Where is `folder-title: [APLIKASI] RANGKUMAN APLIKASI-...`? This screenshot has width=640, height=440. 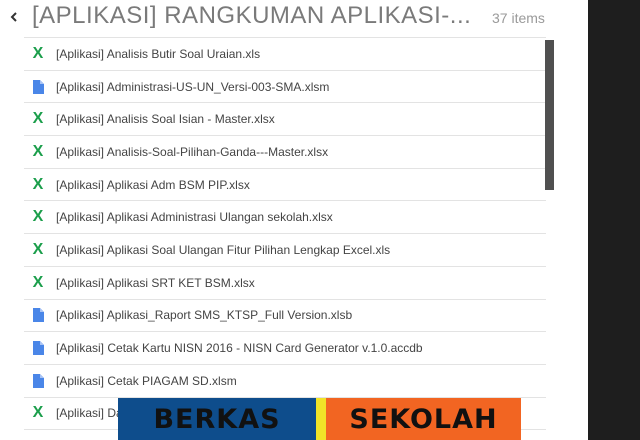 folder-title: [APLIKASI] RANGKUMAN APLIKASI-... is located at coordinates (252, 15).